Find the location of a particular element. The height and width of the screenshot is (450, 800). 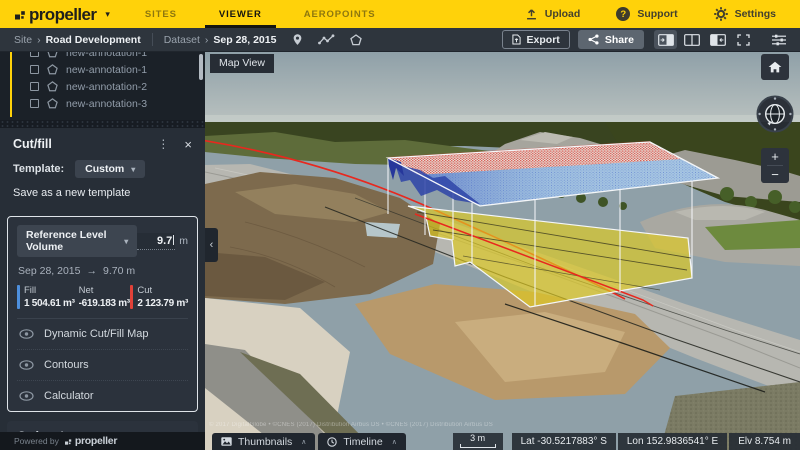

split-view-button is located at coordinates (691, 39).